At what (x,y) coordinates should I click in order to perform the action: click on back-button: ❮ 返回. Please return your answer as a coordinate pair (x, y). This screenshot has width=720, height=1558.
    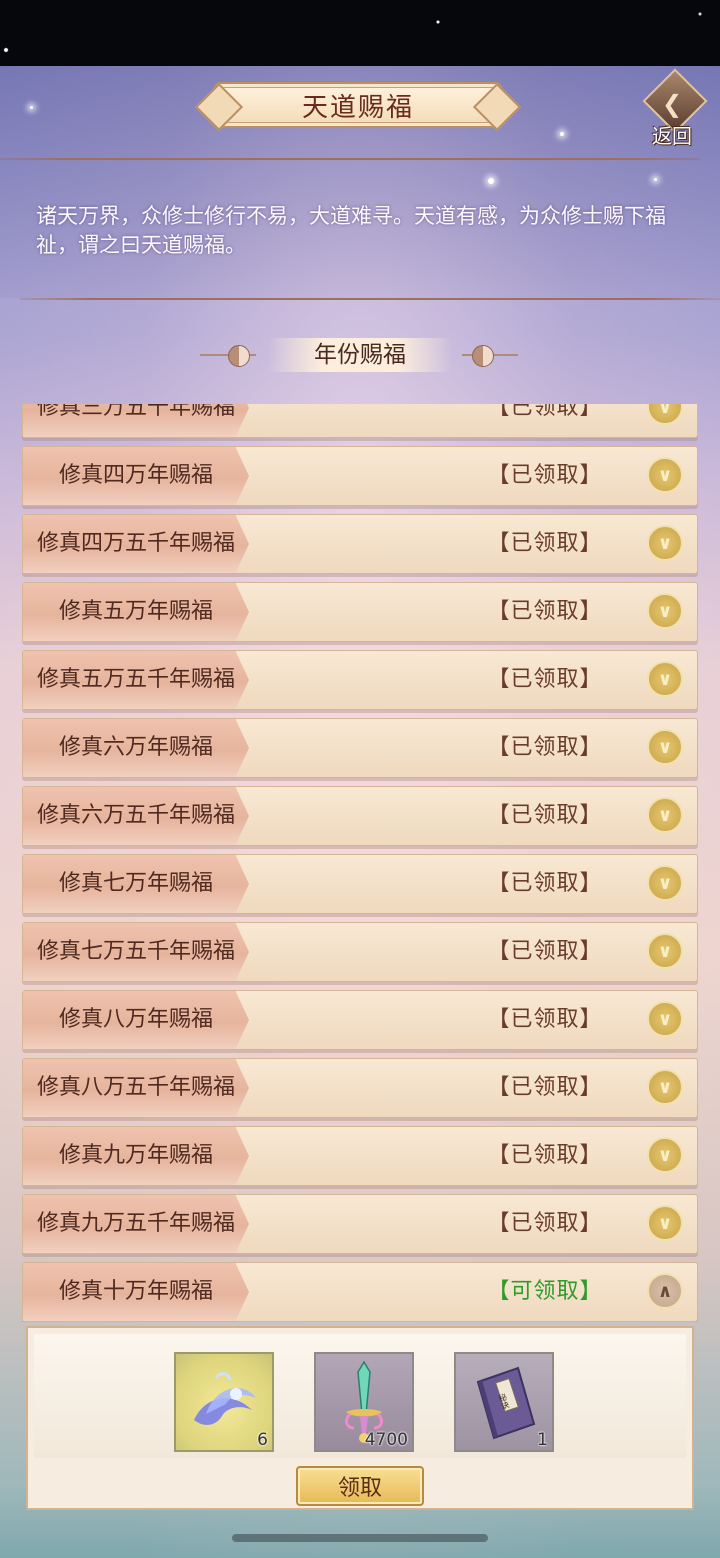
    Looking at the image, I should click on (675, 108).